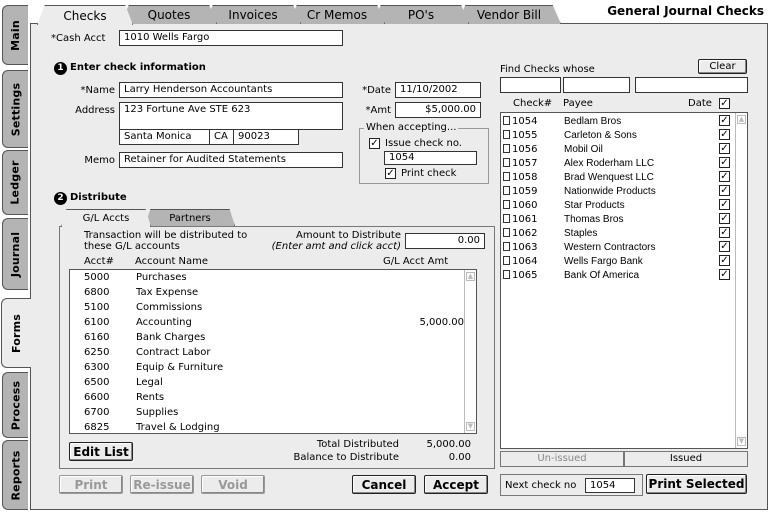 Image resolution: width=770 pixels, height=514 pixels. I want to click on tab-gl-accts: G/L Accts, so click(106, 218).